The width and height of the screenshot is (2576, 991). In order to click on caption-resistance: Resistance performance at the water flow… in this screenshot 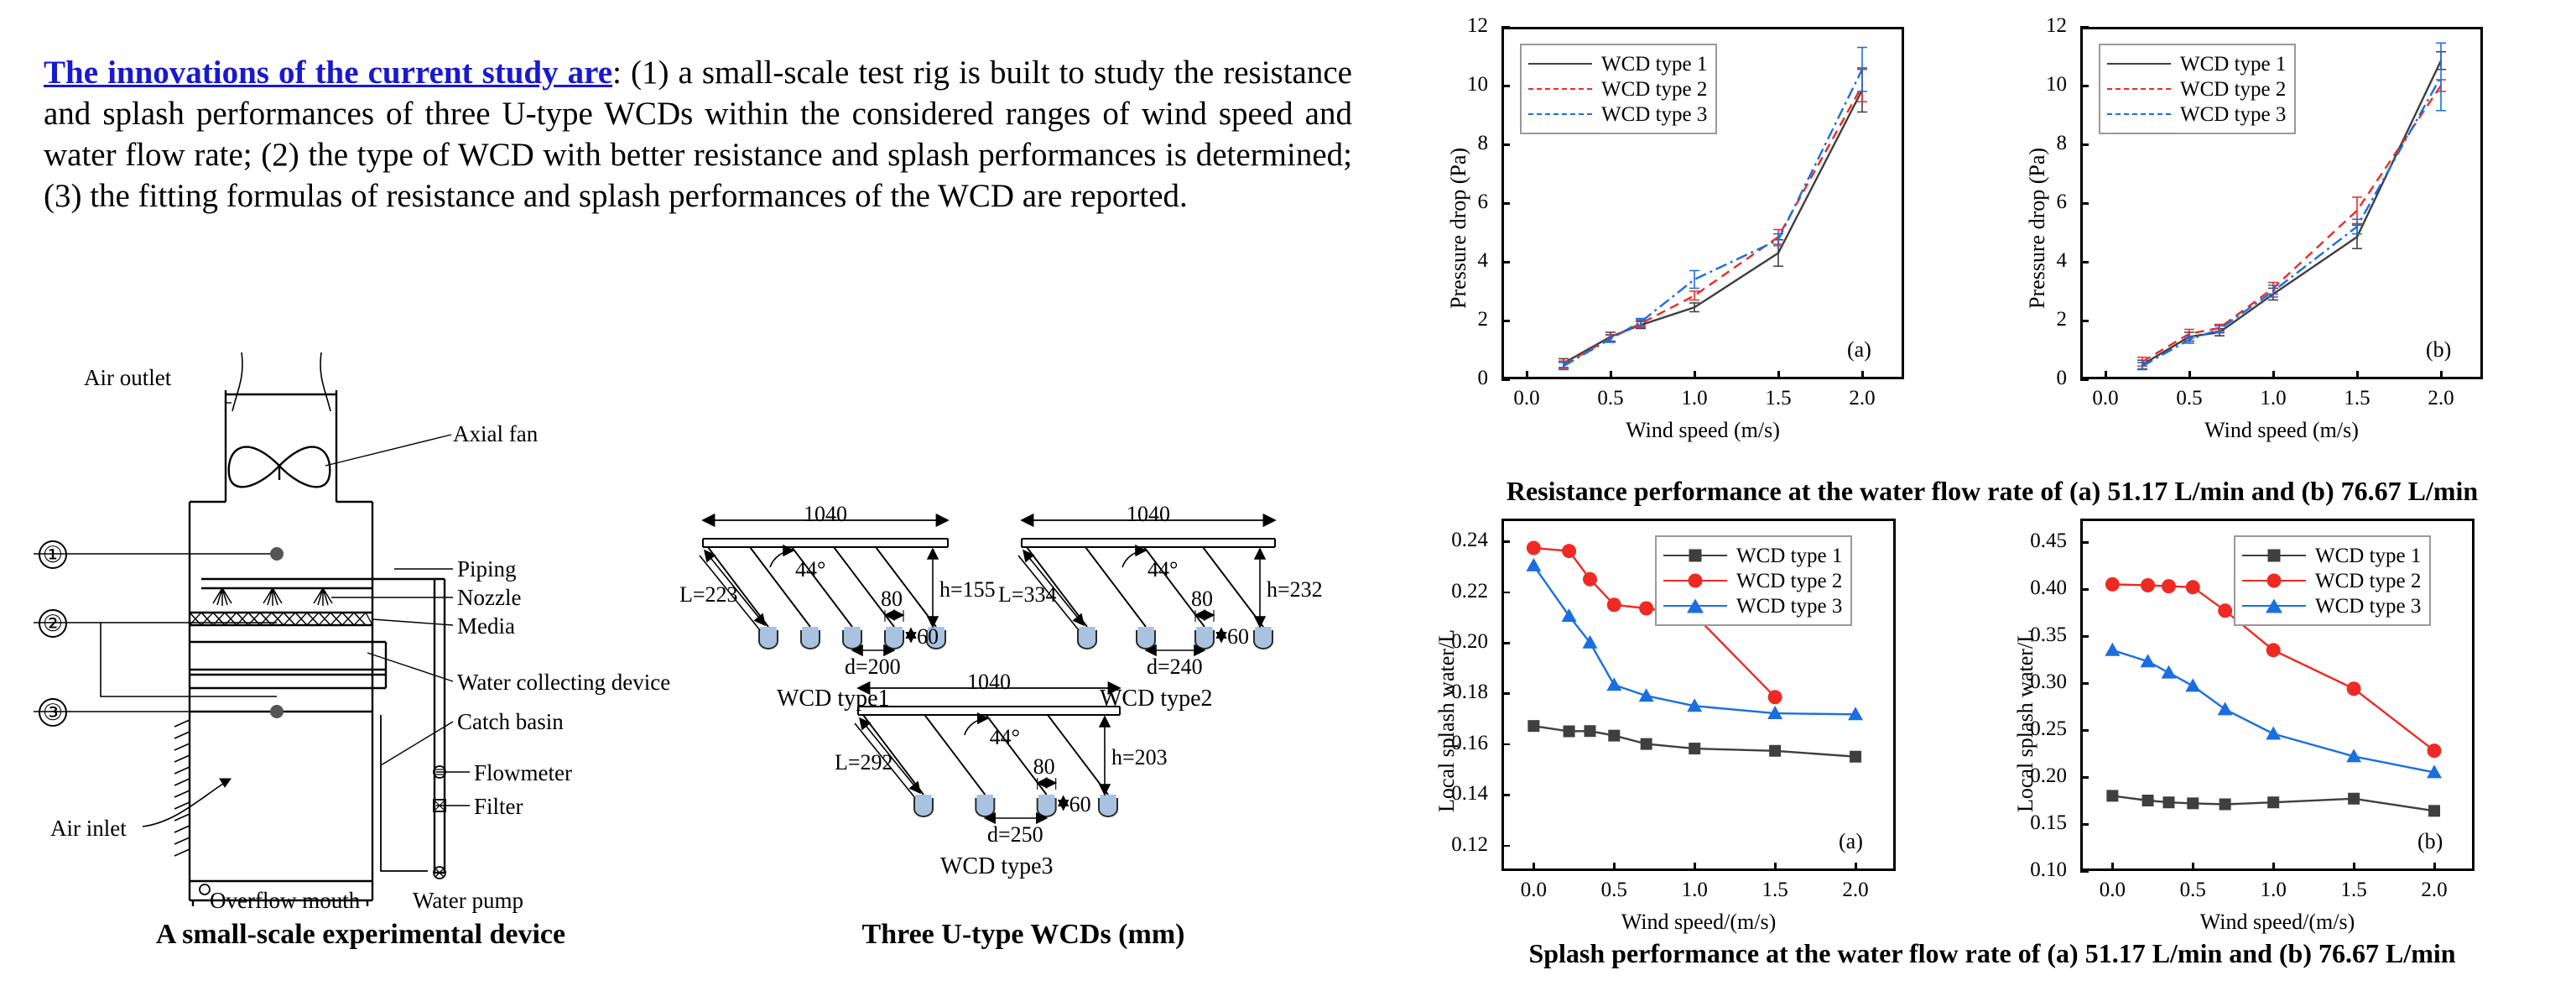, I will do `click(1992, 491)`.